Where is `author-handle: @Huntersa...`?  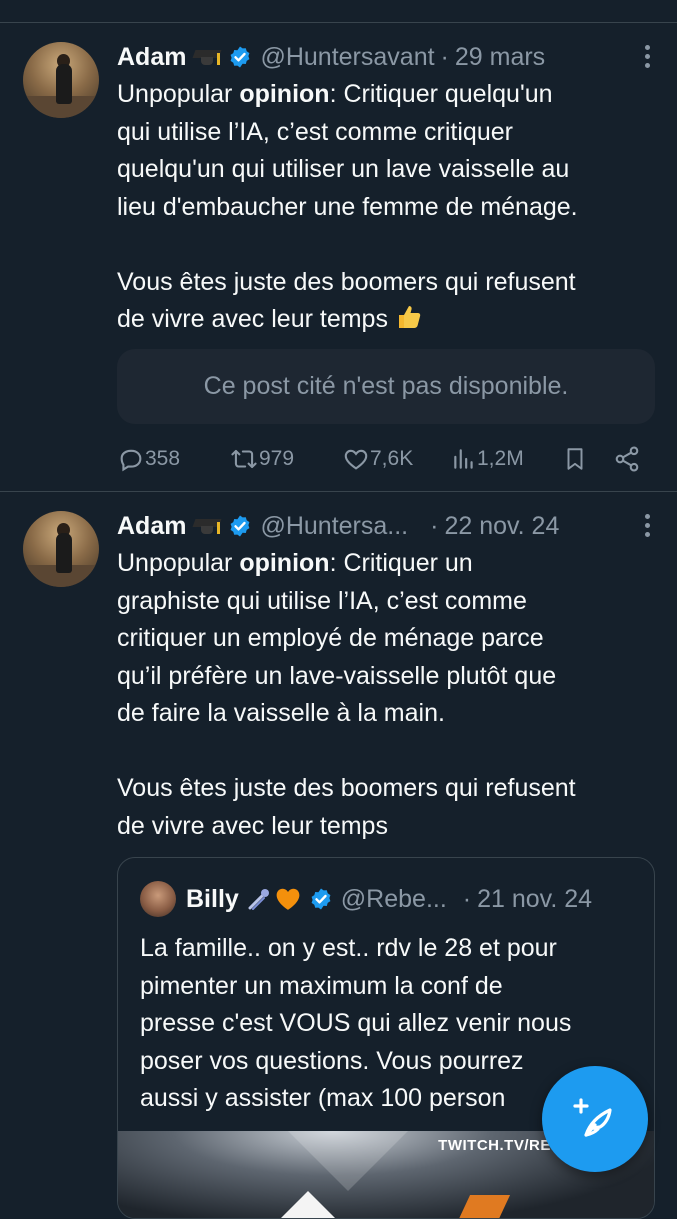 author-handle: @Huntersa... is located at coordinates (334, 526).